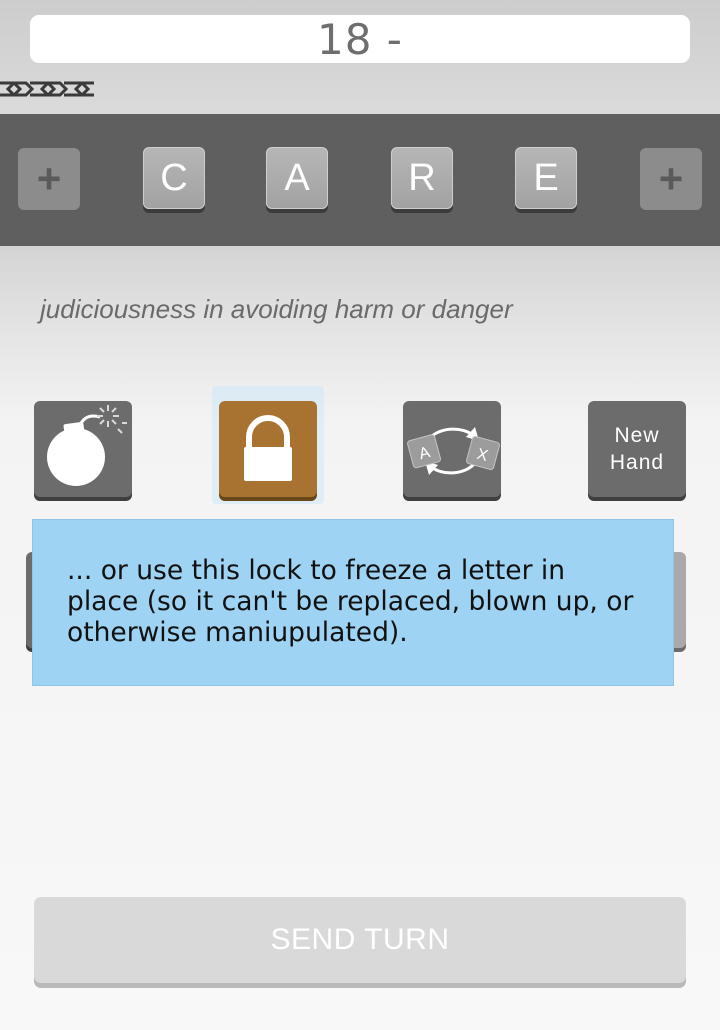 This screenshot has width=720, height=1030. I want to click on letter-tile-label: E, so click(546, 177).